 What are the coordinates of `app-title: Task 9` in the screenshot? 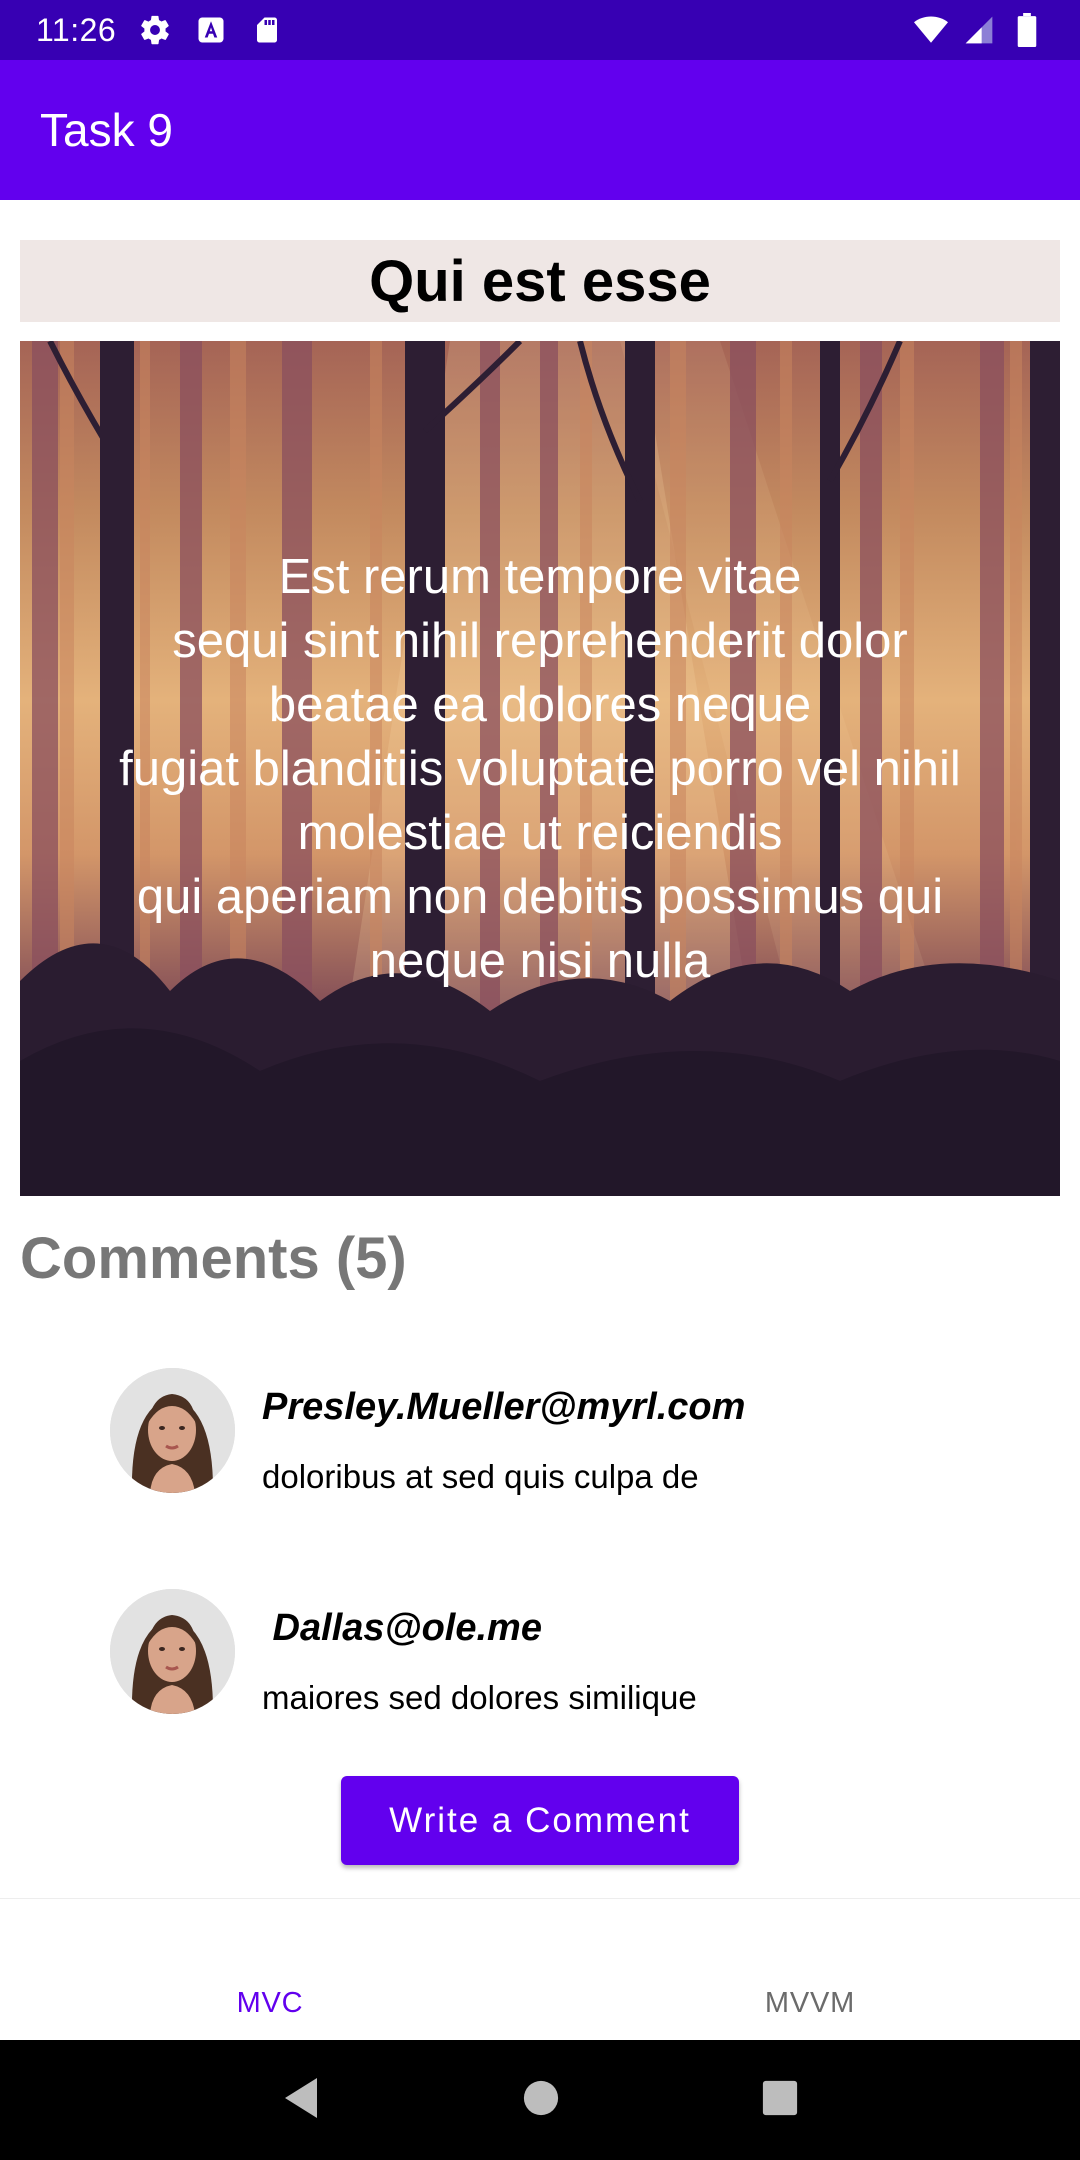 It's located at (106, 130).